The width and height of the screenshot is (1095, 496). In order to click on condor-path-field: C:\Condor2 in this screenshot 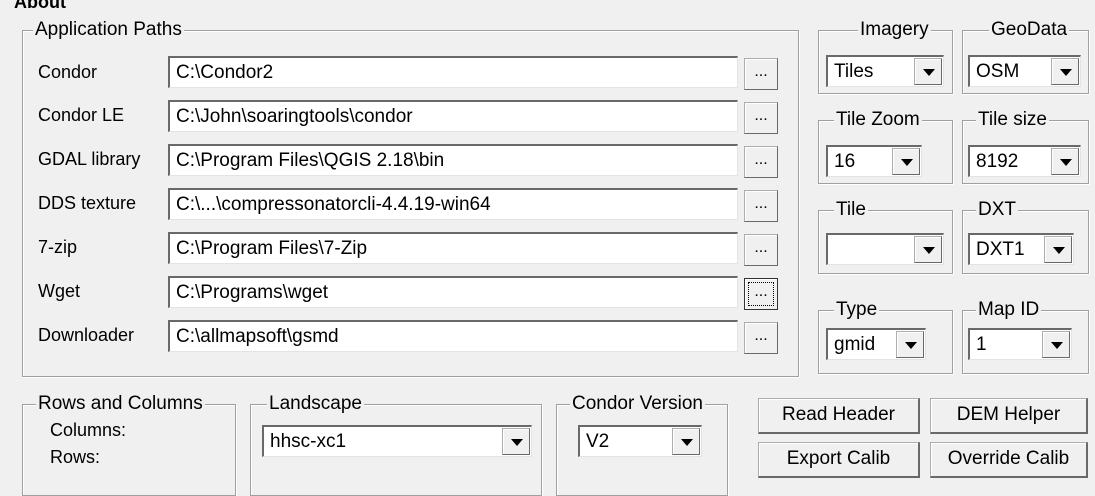, I will do `click(453, 72)`.